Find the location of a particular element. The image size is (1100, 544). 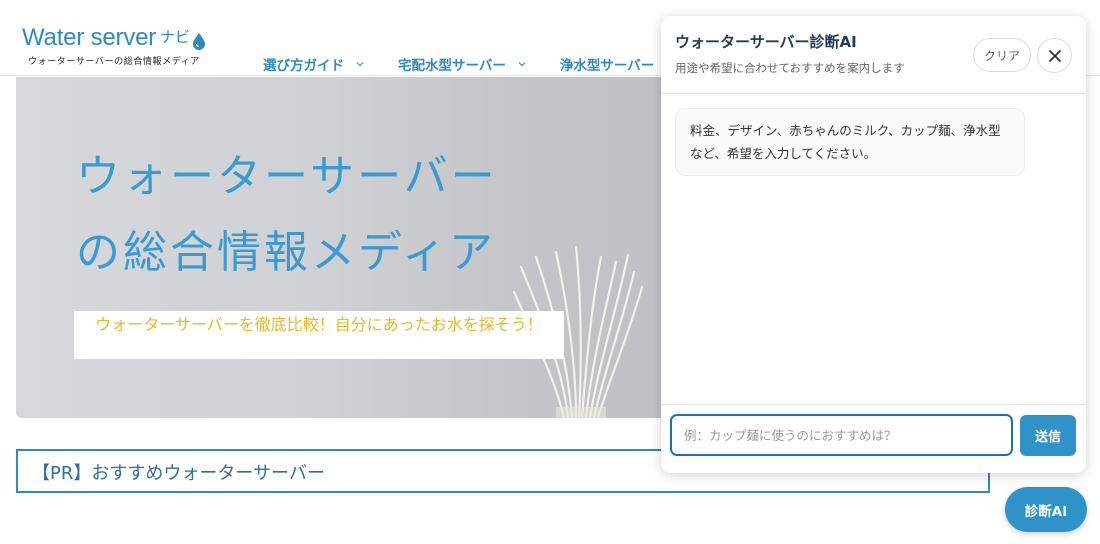

close-icon is located at coordinates (1054, 55).